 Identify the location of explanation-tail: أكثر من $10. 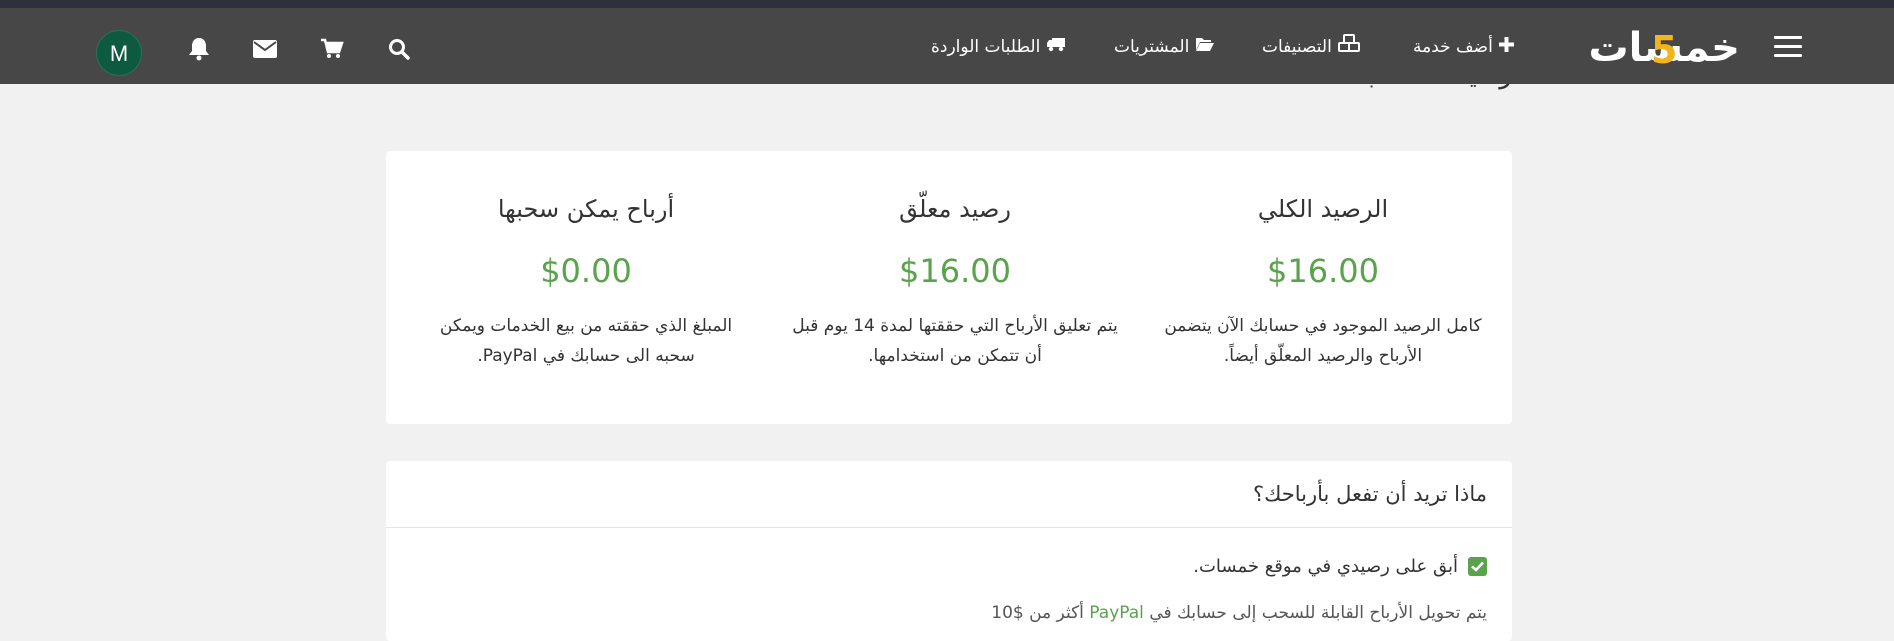
(1037, 613).